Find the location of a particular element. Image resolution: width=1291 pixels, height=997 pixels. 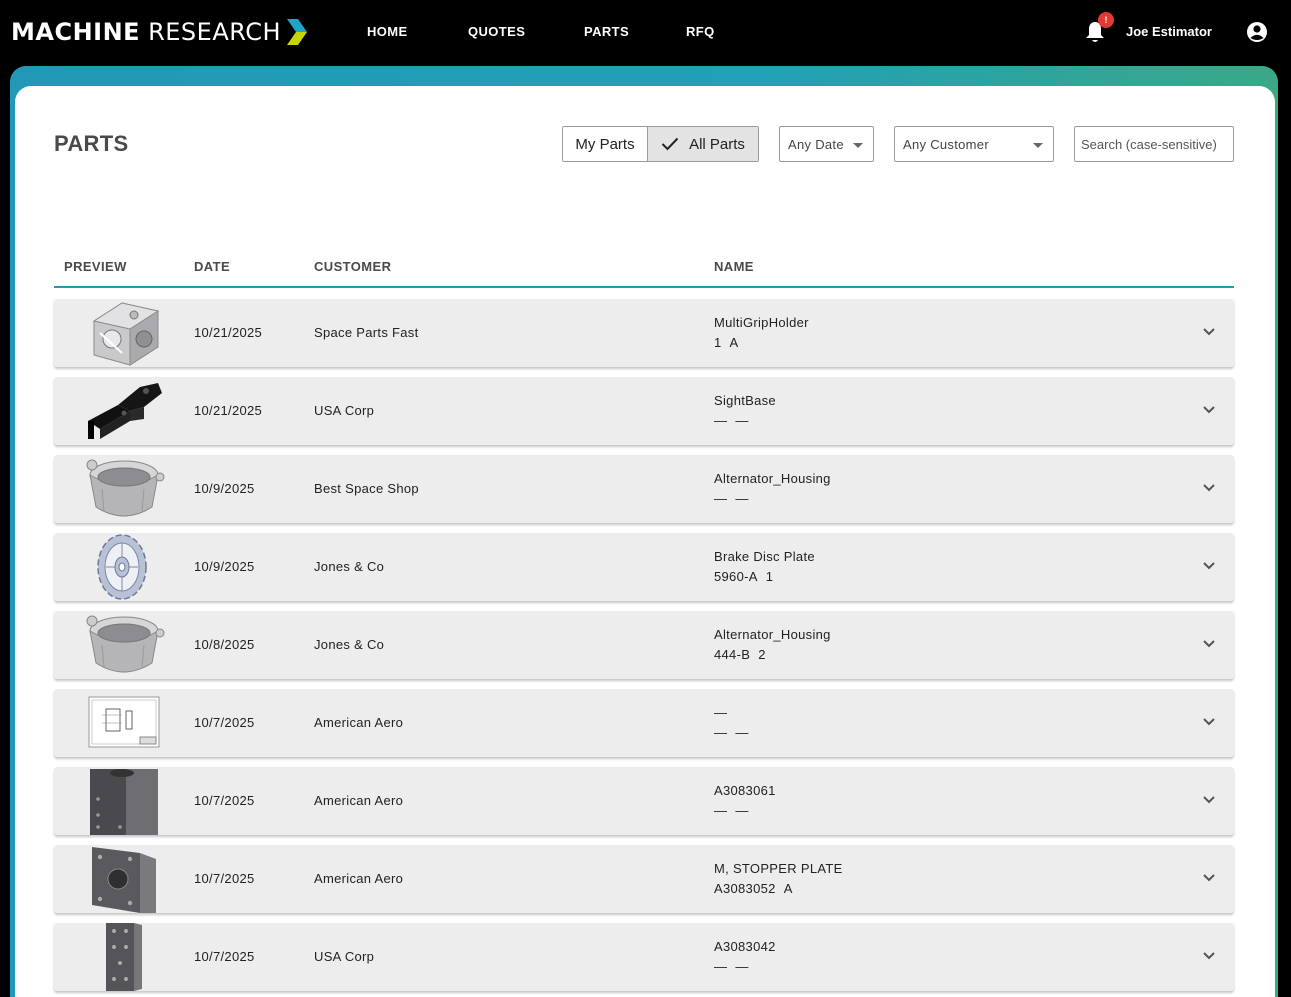

row-part-number: 5960-A is located at coordinates (736, 576).